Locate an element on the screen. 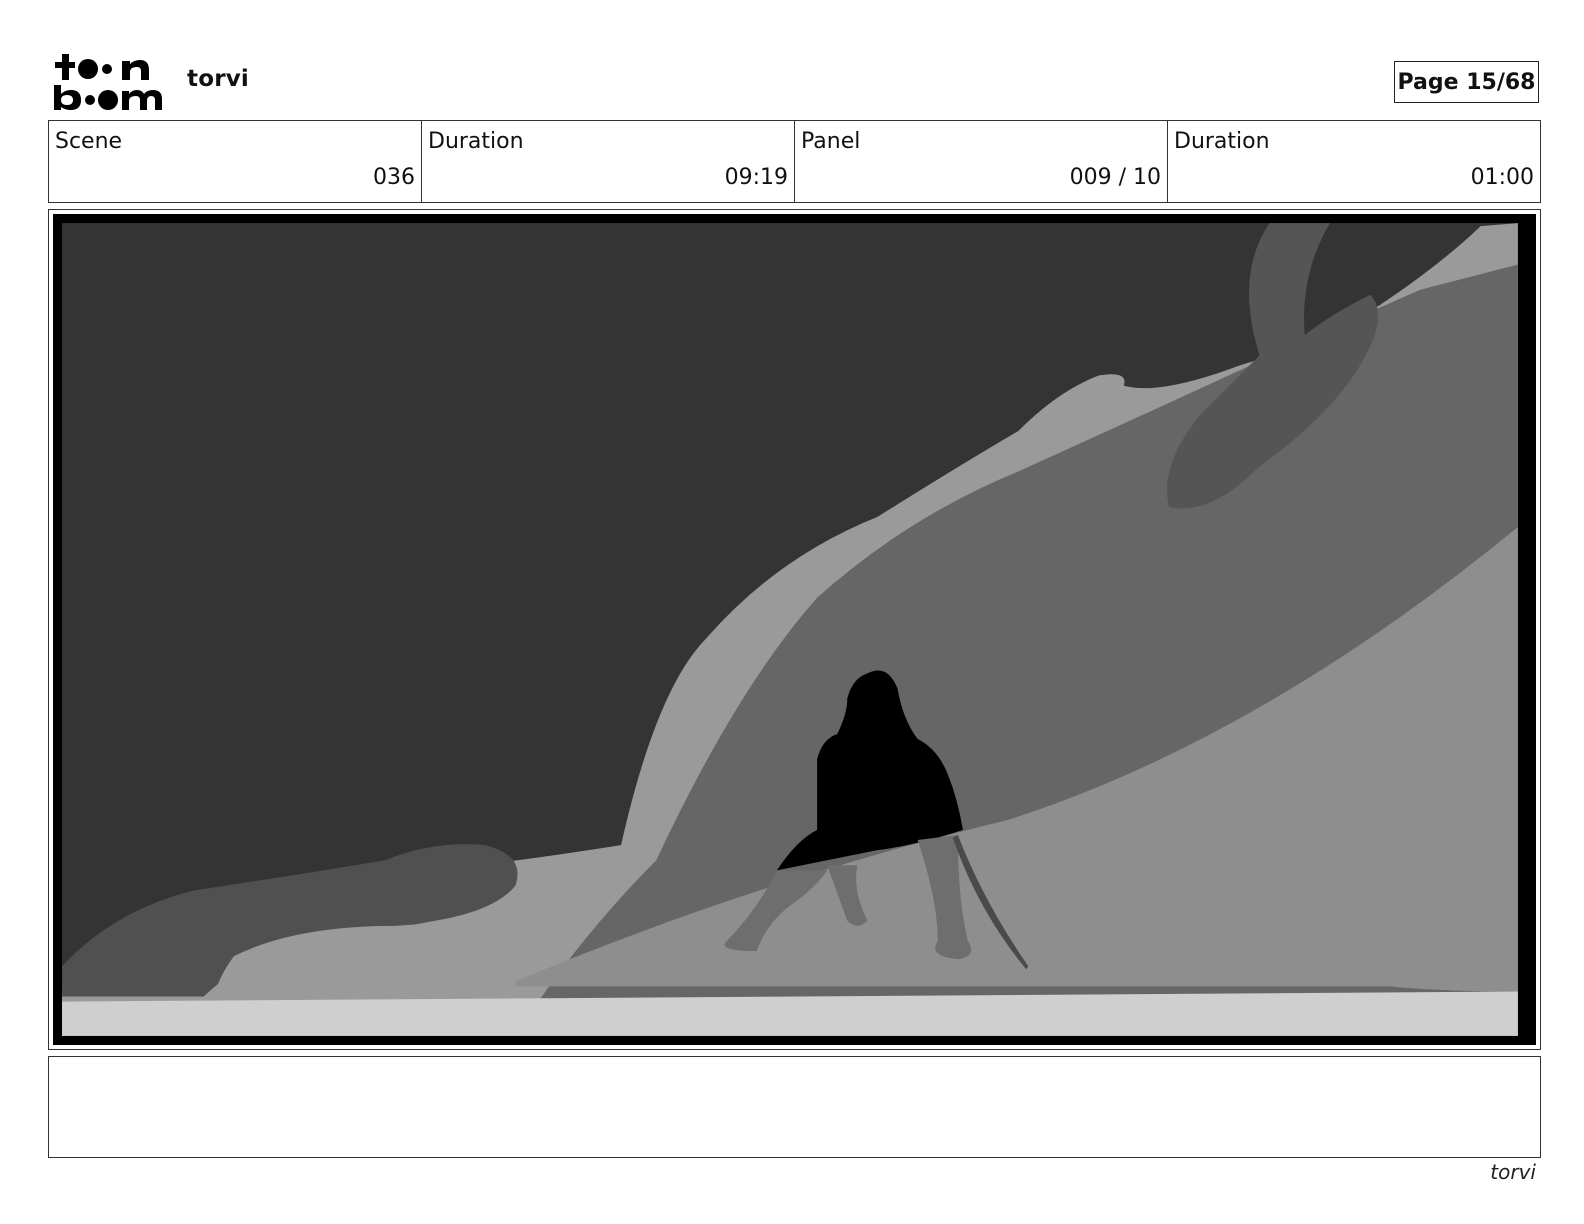 This screenshot has width=1584, height=1224. footer-project-name: torvi is located at coordinates (1513, 1172).